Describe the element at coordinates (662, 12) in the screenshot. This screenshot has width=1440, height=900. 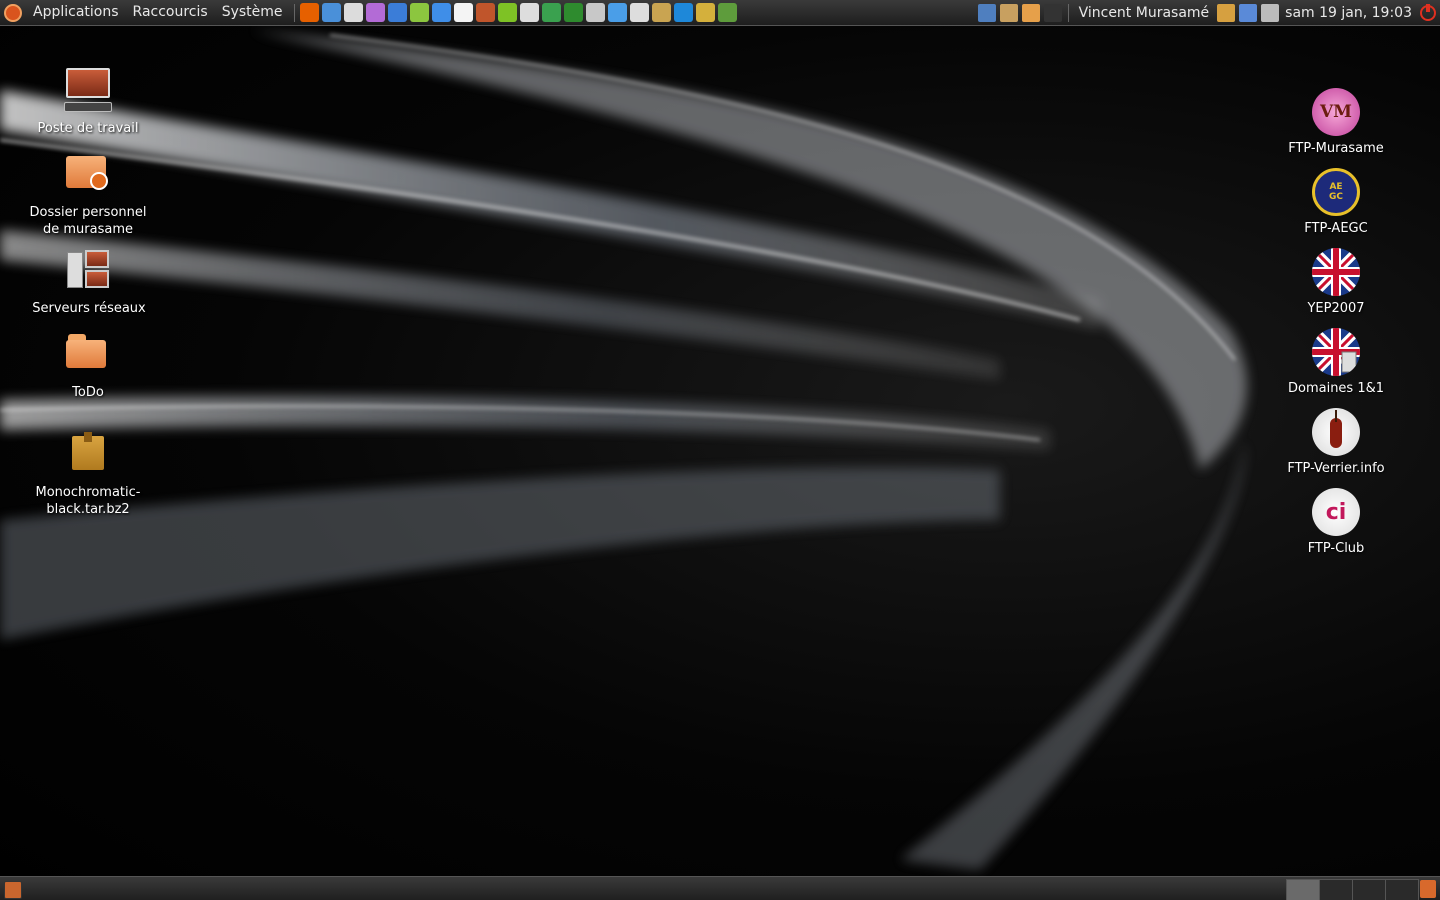
I see `harp-icon` at that location.